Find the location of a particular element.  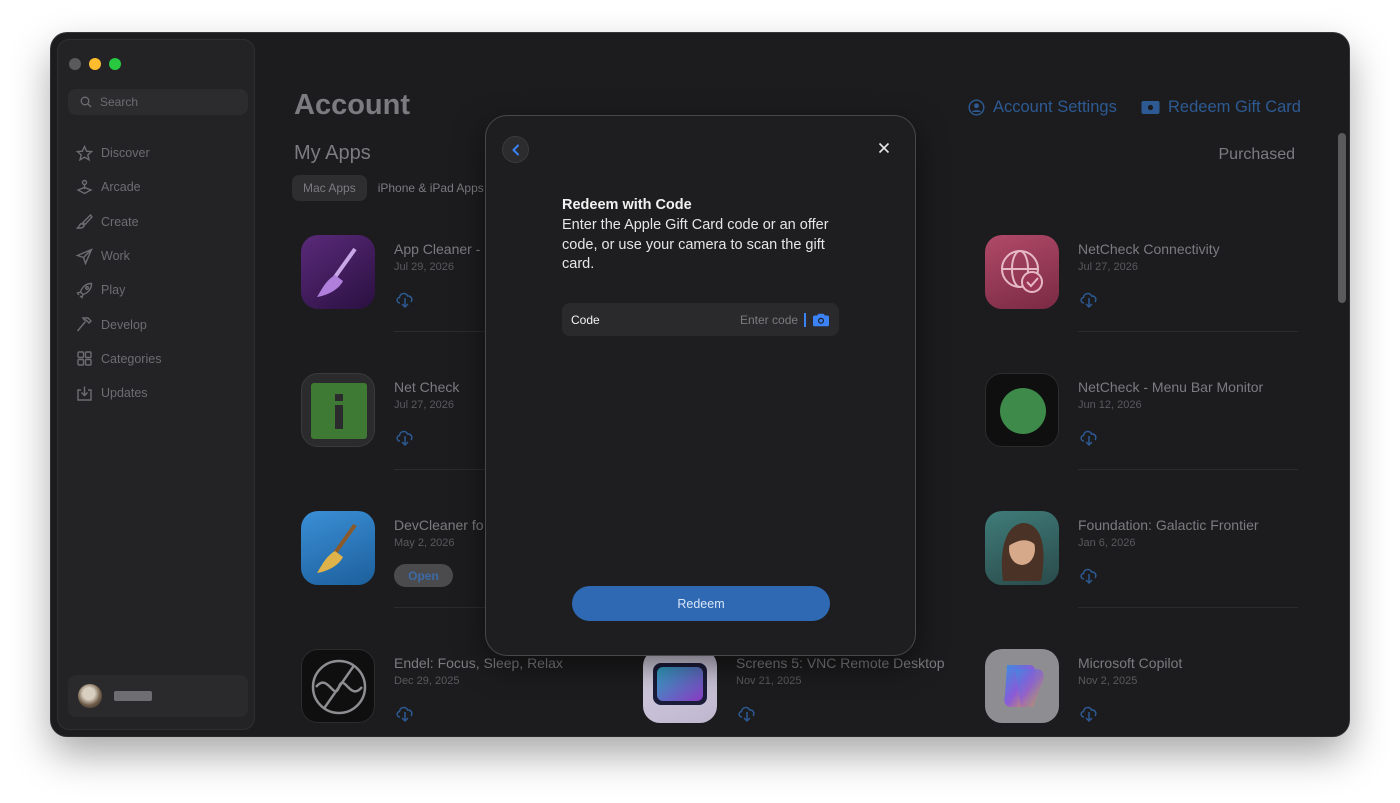

sidebar-item-label: Work is located at coordinates (115, 256).